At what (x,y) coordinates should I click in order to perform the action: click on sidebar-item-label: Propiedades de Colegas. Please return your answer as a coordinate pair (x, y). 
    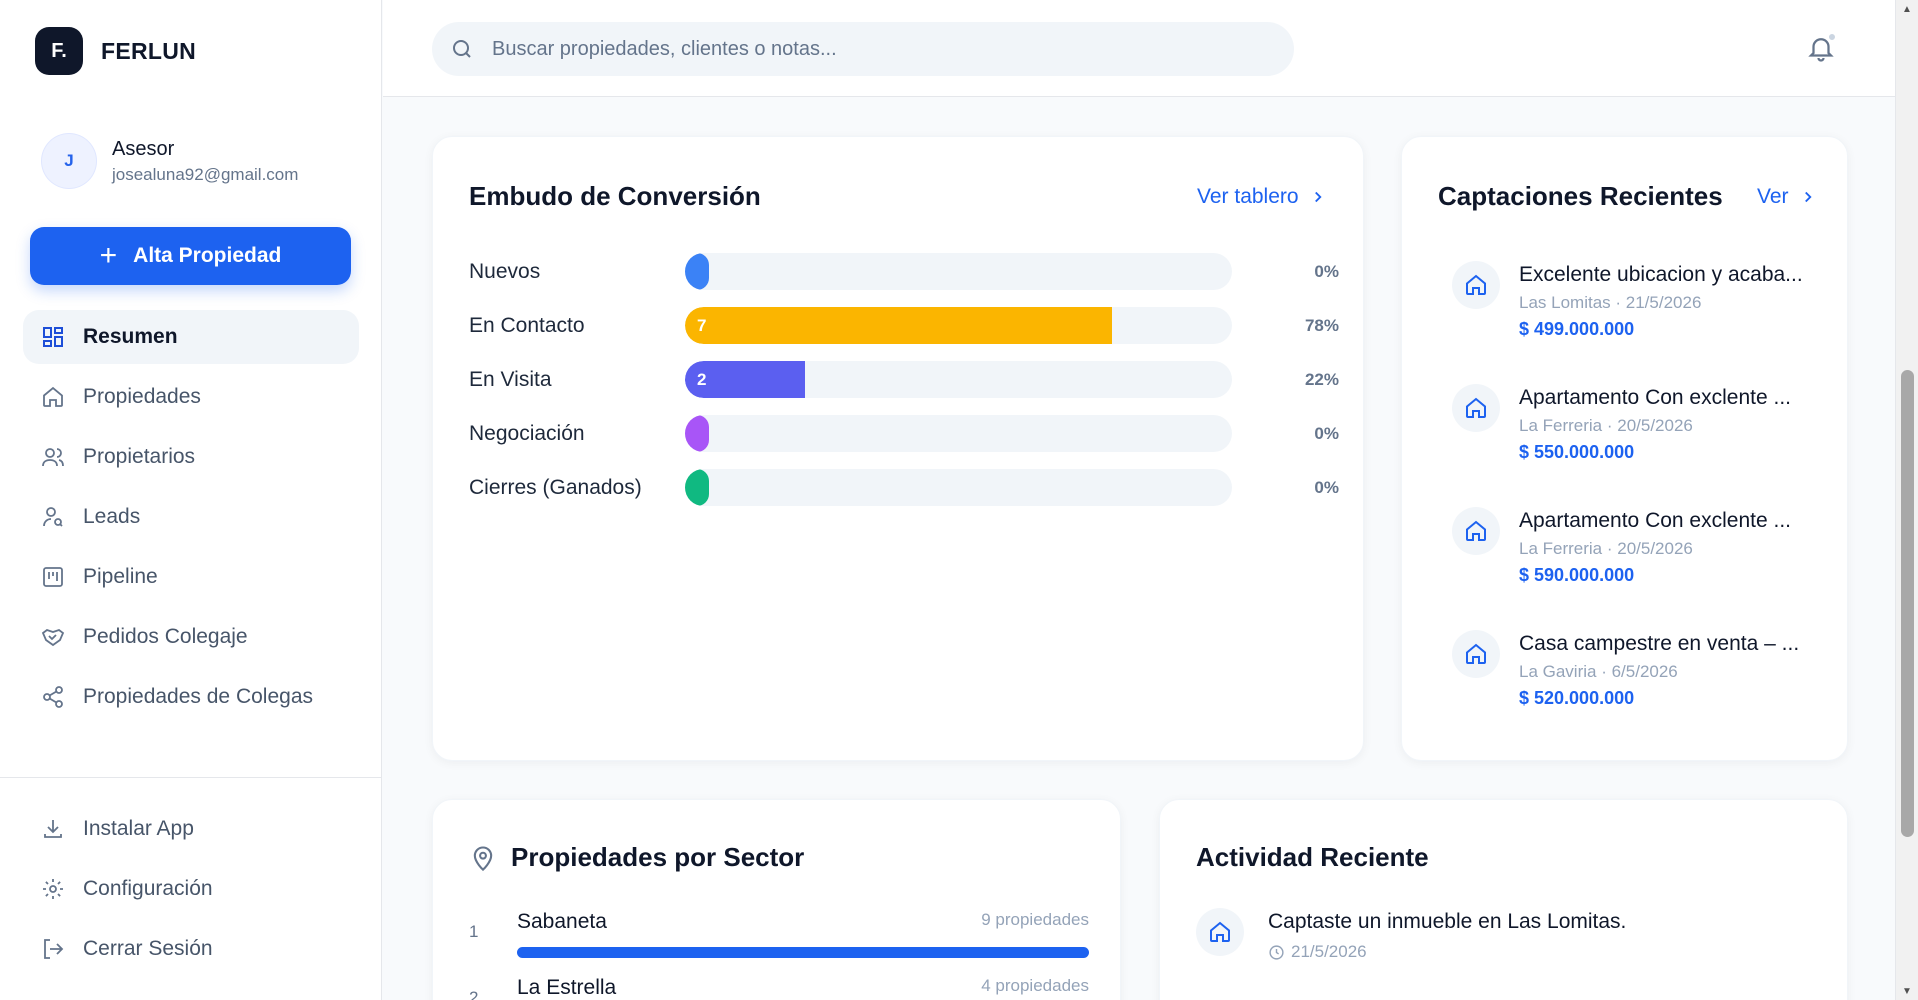
    Looking at the image, I should click on (198, 696).